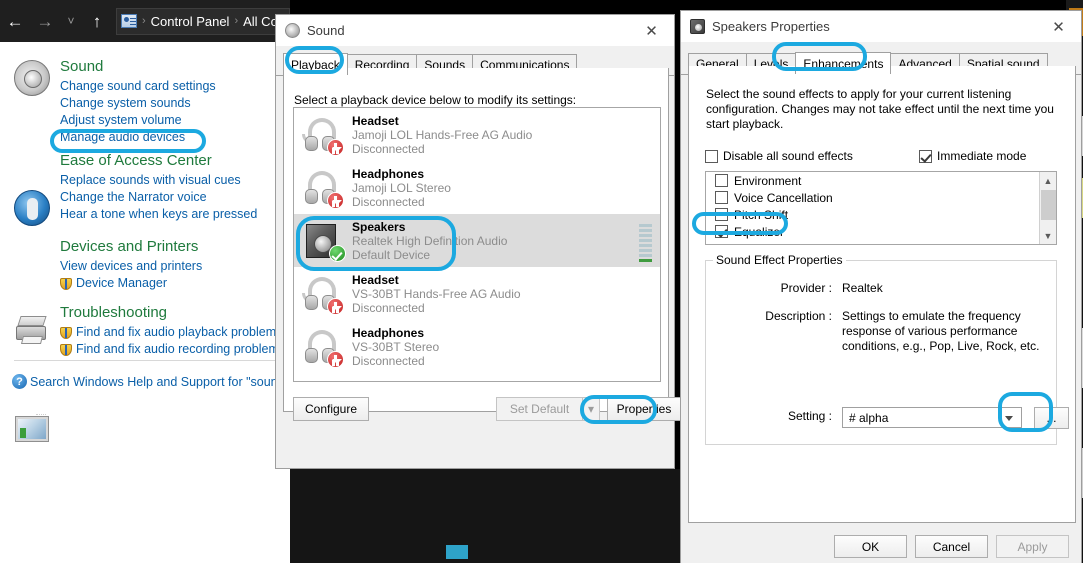 This screenshot has height=563, width=1083. Describe the element at coordinates (779, 260) in the screenshot. I see `sound-effect-properties-label: Sound Effect Properties` at that location.